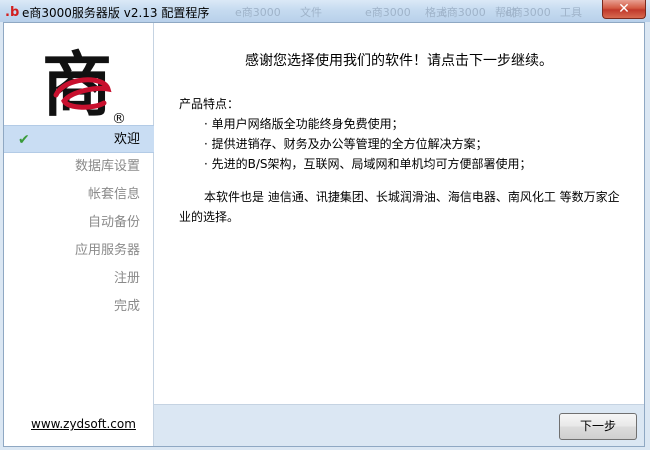 The height and width of the screenshot is (450, 650). I want to click on step-item-database: 数据库设置, so click(79, 167).